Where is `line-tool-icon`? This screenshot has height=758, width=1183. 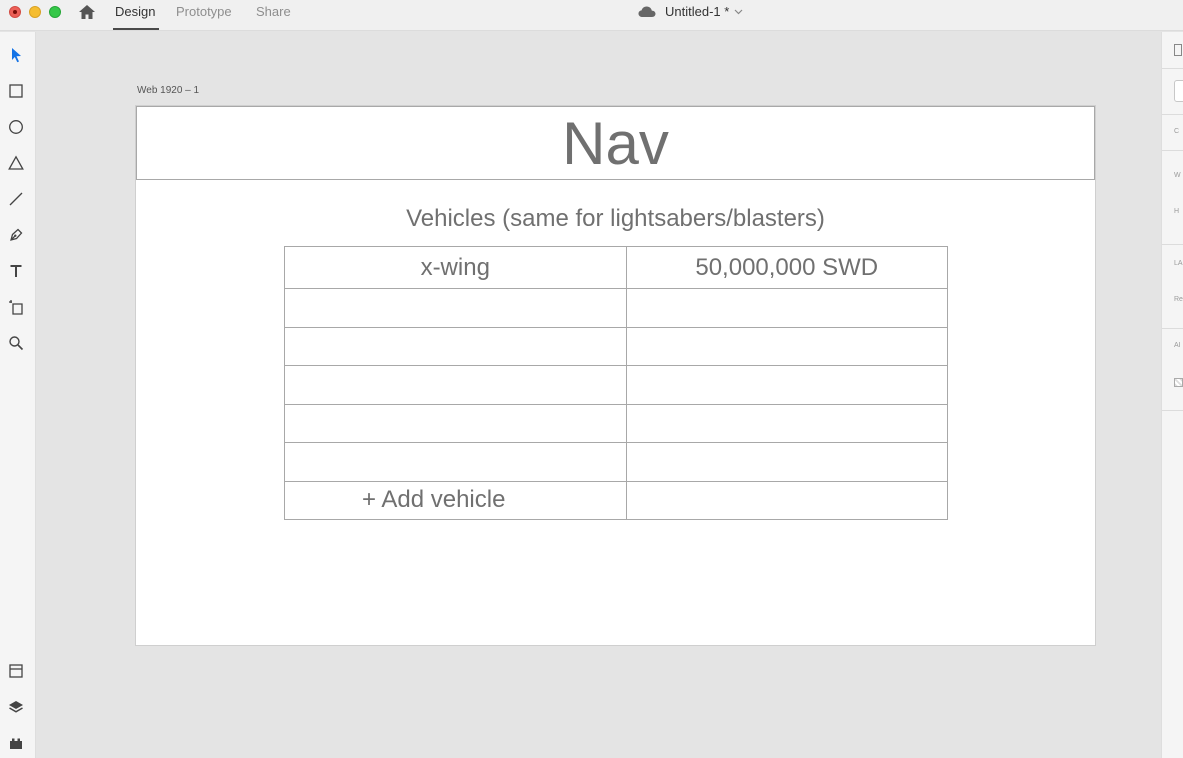 line-tool-icon is located at coordinates (16, 199).